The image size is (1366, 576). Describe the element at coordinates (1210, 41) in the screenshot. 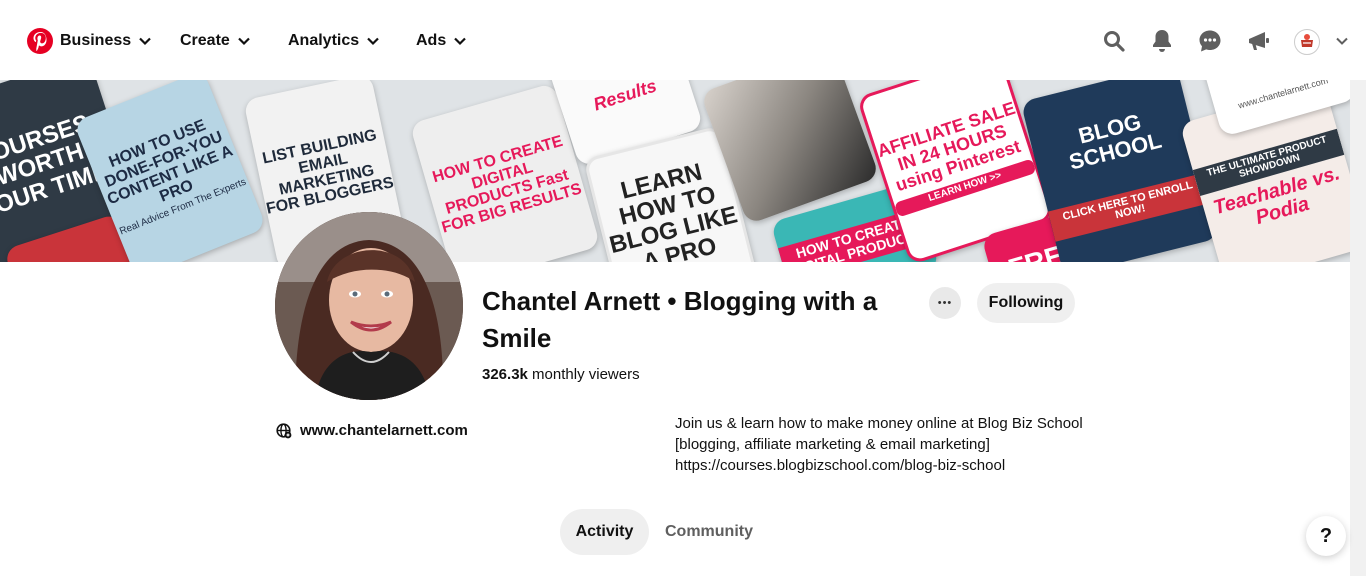

I see `messages-icon` at that location.